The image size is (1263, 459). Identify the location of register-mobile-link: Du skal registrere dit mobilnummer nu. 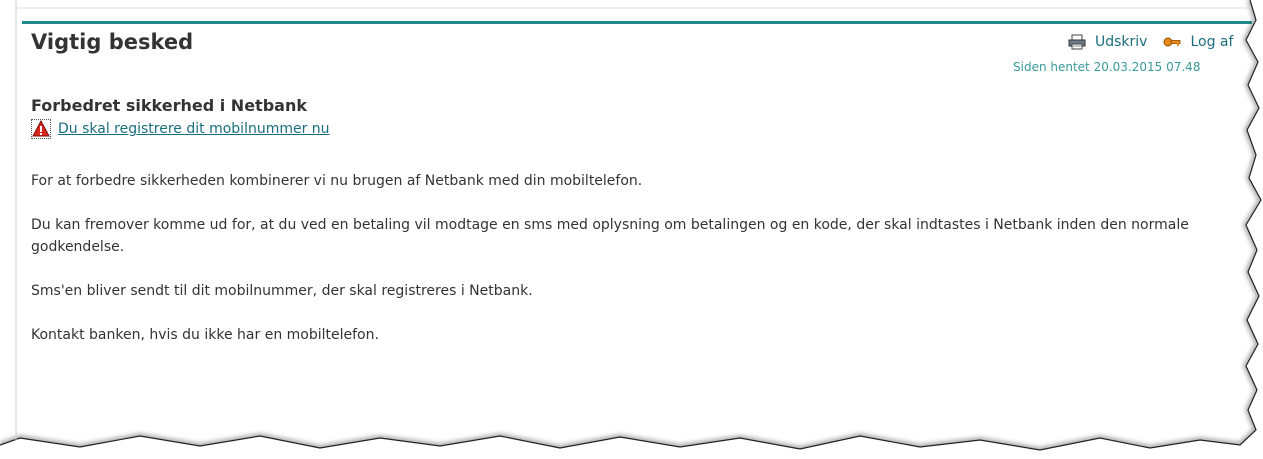
(194, 129).